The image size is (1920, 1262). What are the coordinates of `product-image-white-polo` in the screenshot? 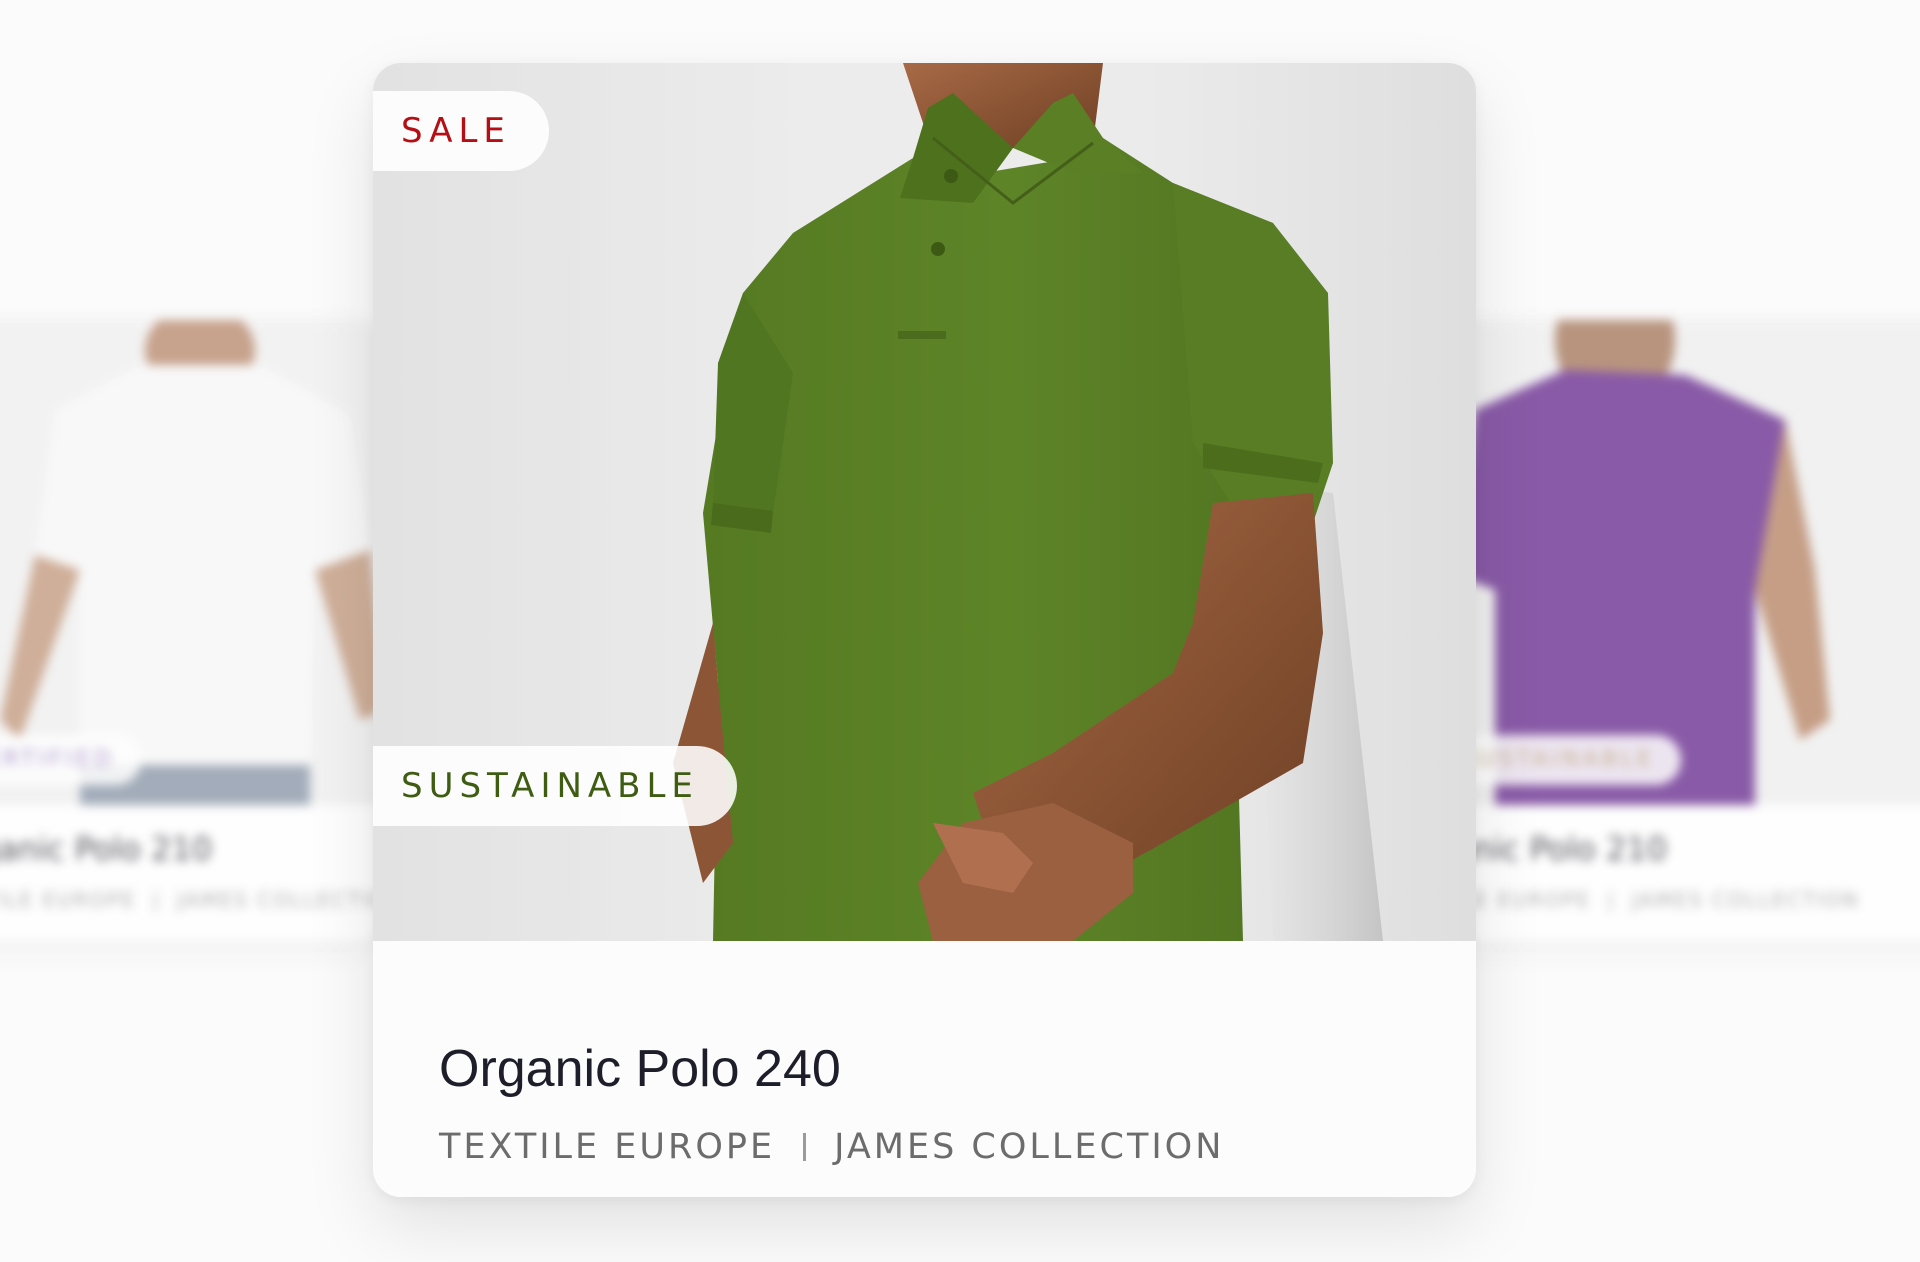 It's located at (190, 562).